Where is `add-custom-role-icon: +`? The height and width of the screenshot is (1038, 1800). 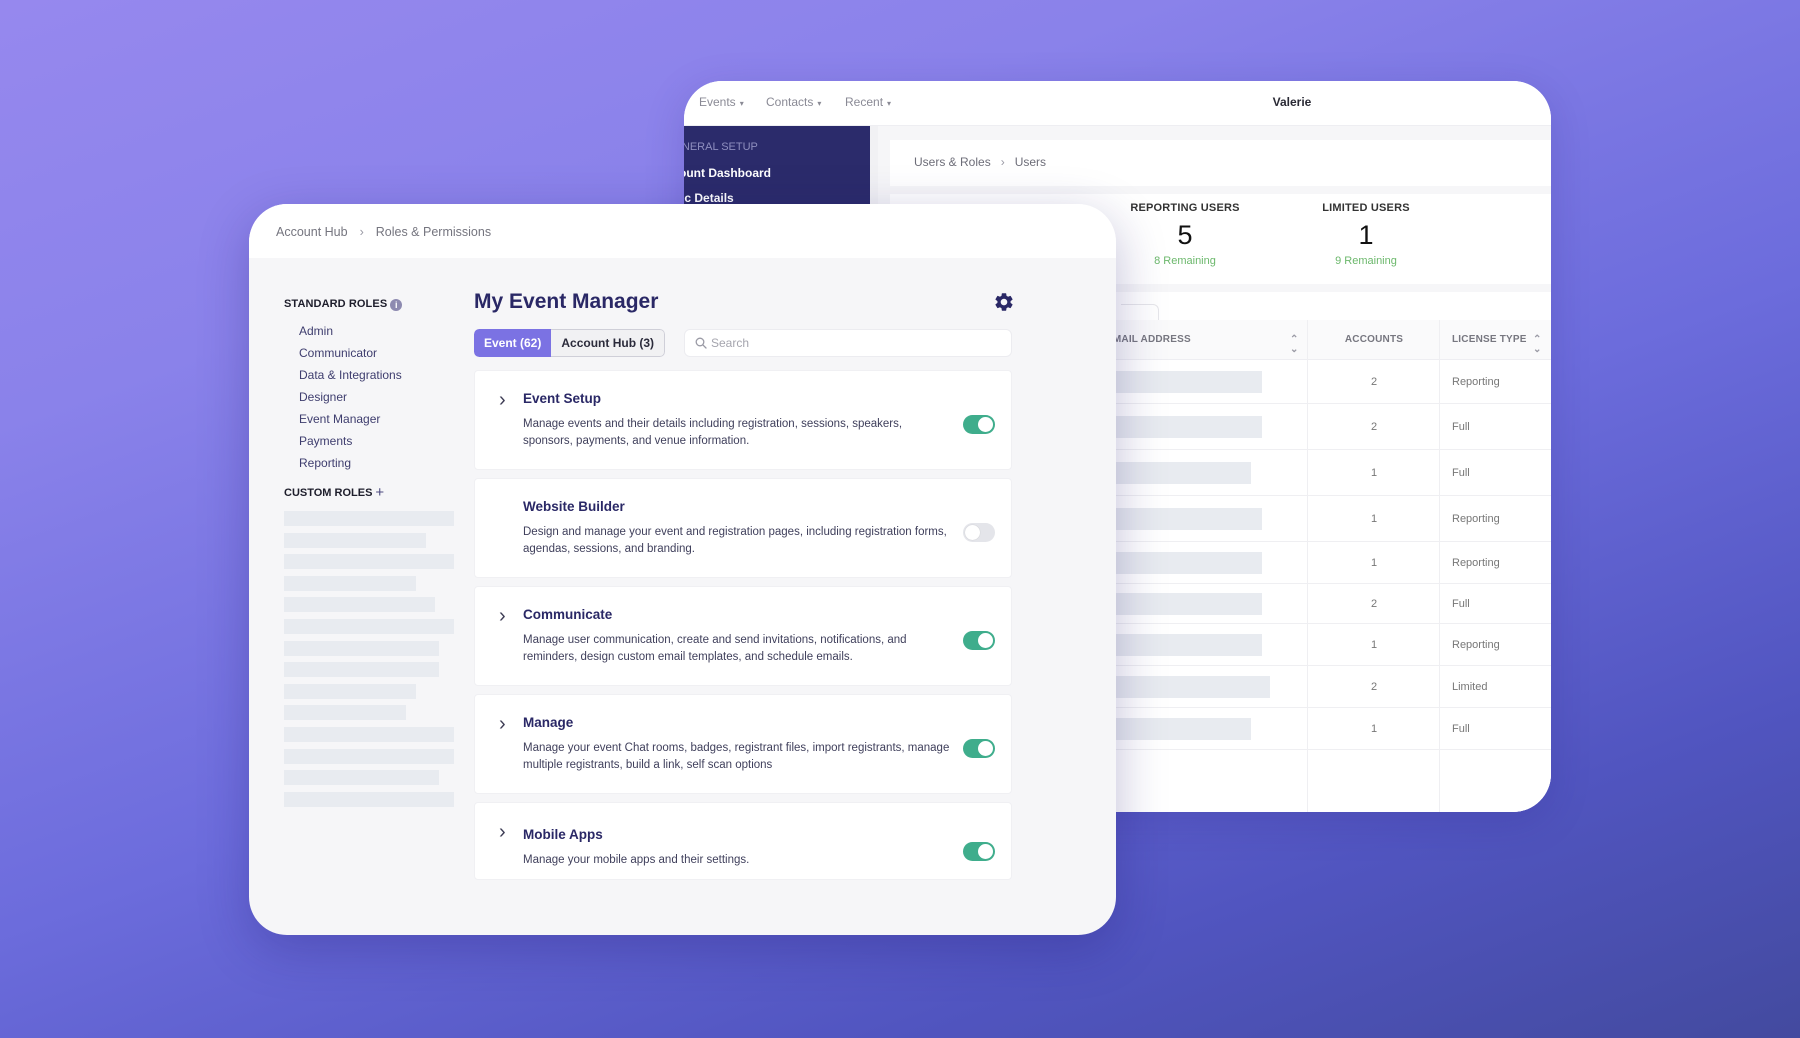
add-custom-role-icon: + is located at coordinates (379, 492).